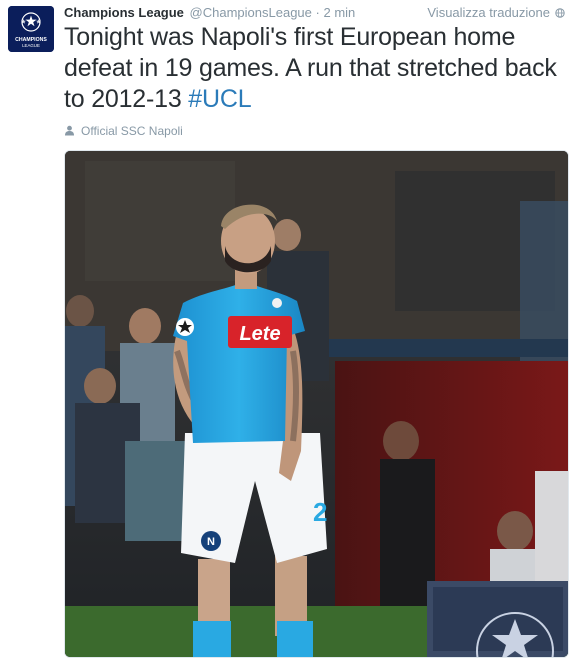 The height and width of the screenshot is (664, 577). What do you see at coordinates (488, 12) in the screenshot?
I see `translate-label: Visualizza traduzione` at bounding box center [488, 12].